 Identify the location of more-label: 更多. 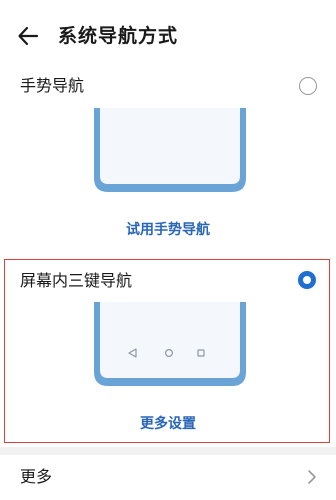
(36, 476).